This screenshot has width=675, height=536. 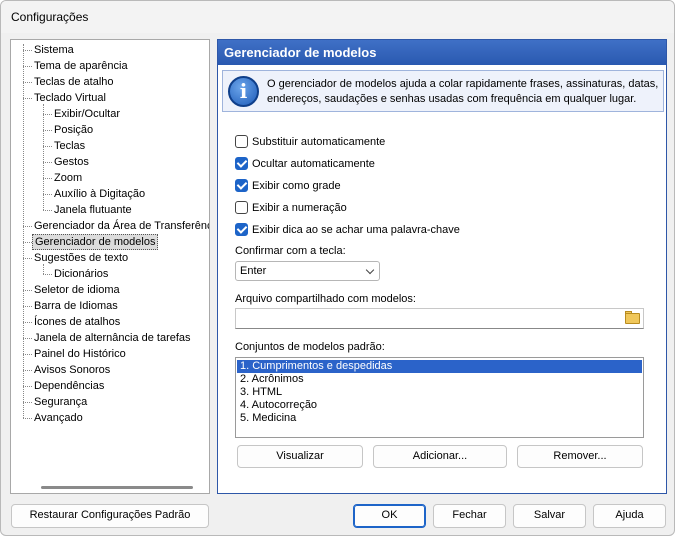 What do you see at coordinates (76, 306) in the screenshot?
I see `tree-item-label: Barra de Idiomas` at bounding box center [76, 306].